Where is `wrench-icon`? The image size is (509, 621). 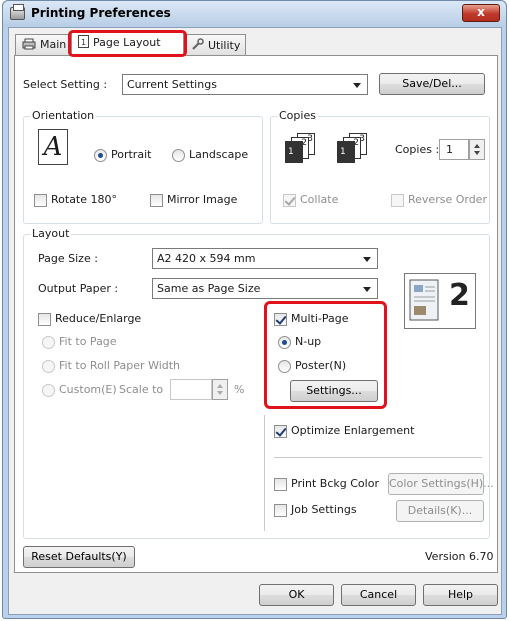 wrench-icon is located at coordinates (197, 46).